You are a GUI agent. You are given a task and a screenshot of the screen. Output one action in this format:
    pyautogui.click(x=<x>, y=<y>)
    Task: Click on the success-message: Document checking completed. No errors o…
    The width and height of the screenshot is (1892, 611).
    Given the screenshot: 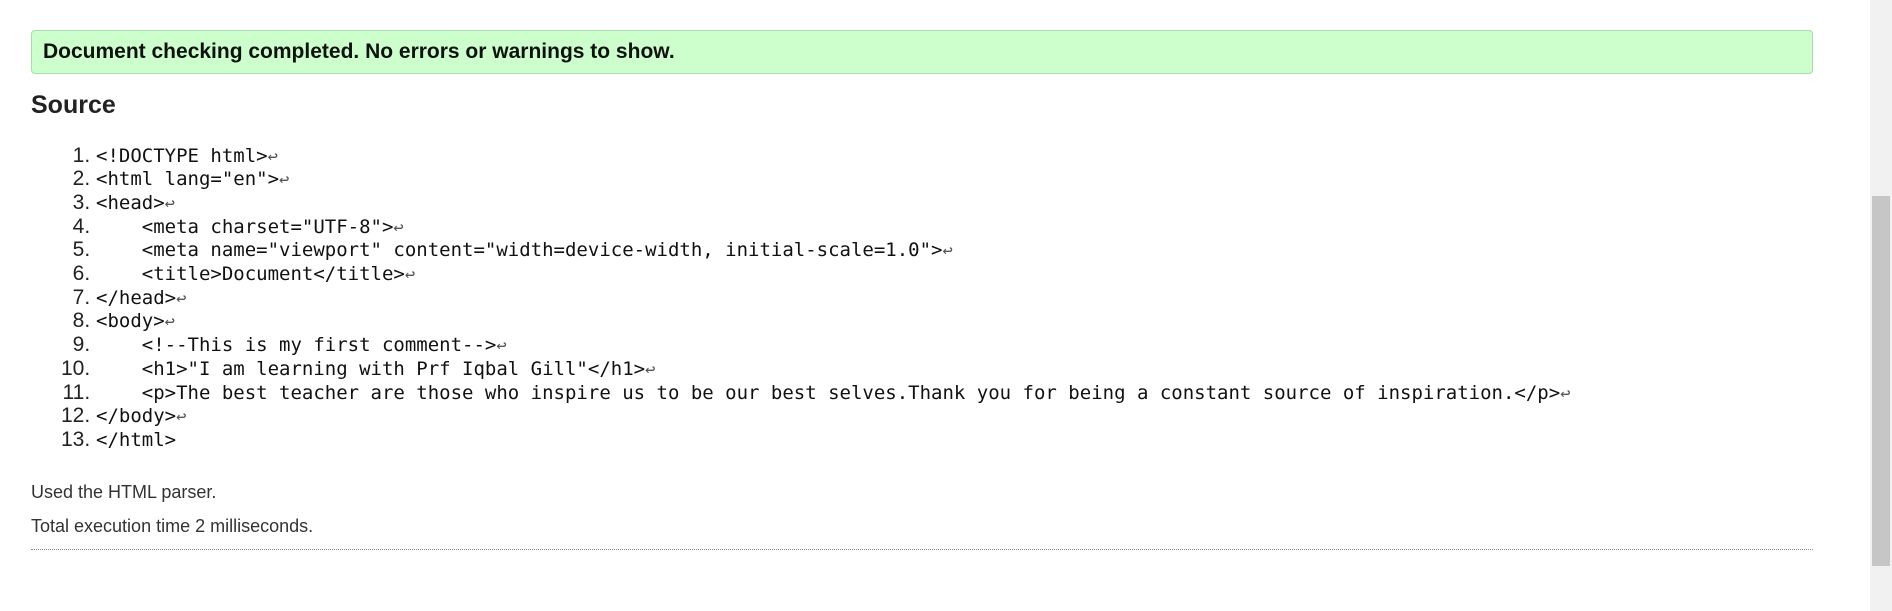 What is the action you would take?
    pyautogui.click(x=359, y=51)
    